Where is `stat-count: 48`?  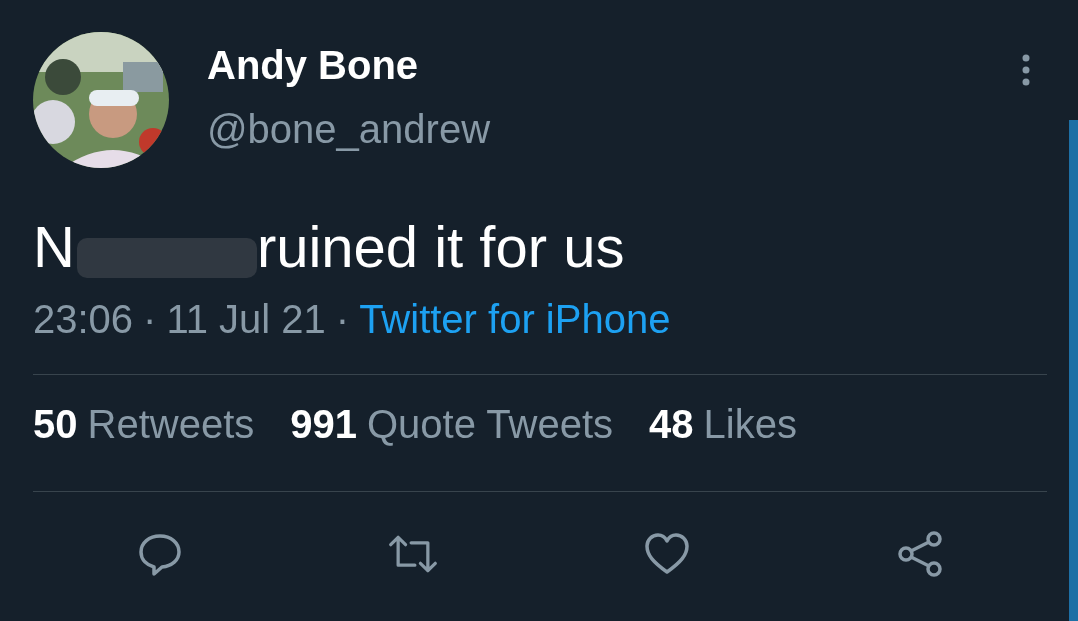 stat-count: 48 is located at coordinates (671, 424).